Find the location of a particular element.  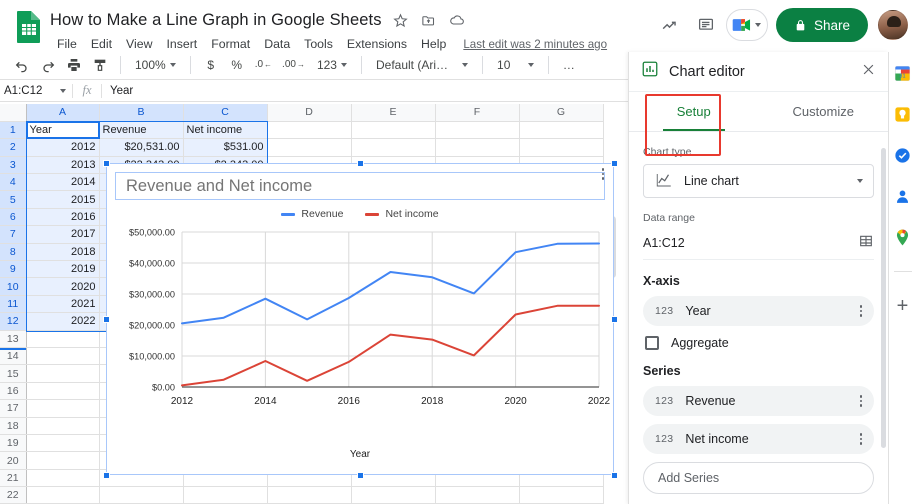

series-field-net-income: 123 Net income is located at coordinates (758, 439).